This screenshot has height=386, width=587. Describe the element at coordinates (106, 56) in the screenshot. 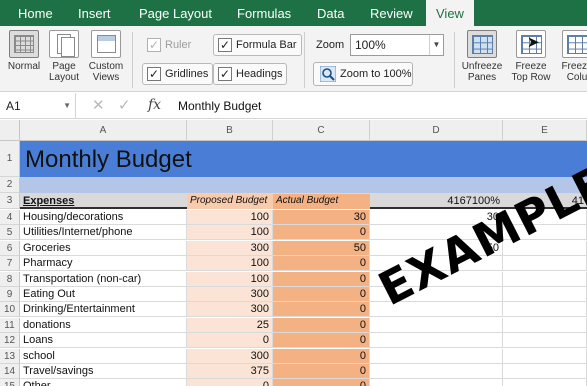

I see `custom-views-button: Custom Views` at that location.